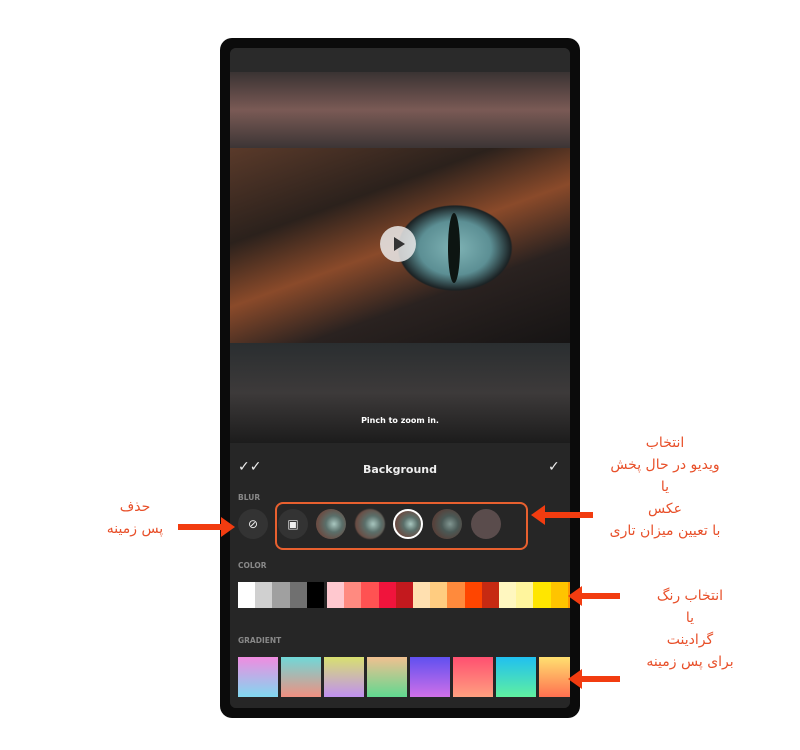  Describe the element at coordinates (400, 469) in the screenshot. I see `panel-title: Background` at that location.